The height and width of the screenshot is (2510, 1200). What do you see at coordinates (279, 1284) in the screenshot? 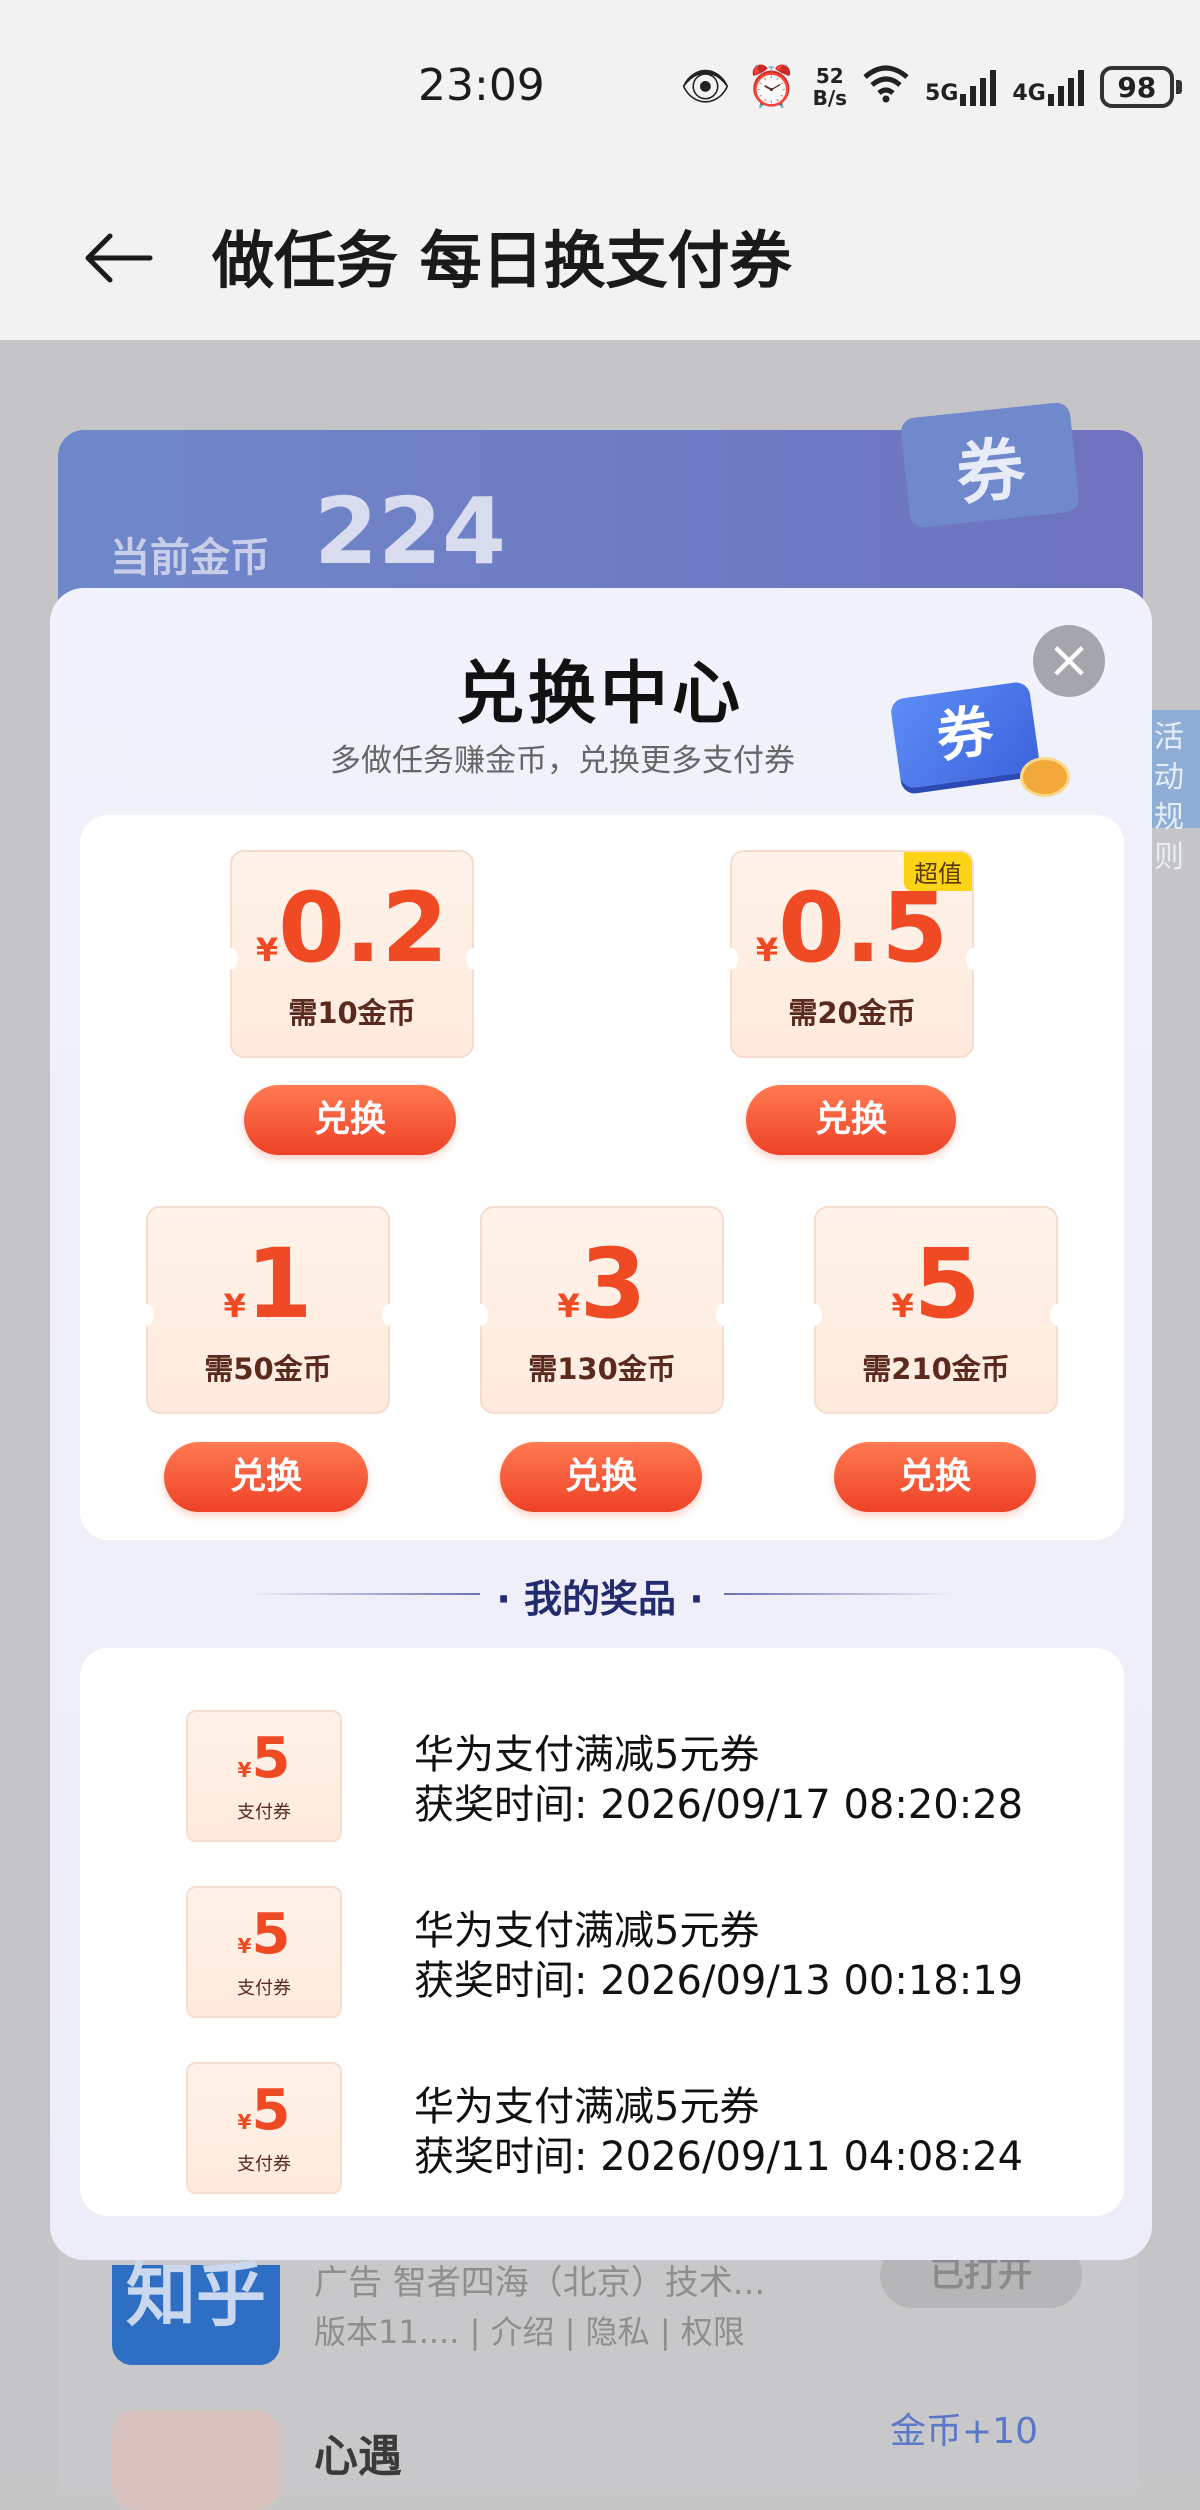
I see `voucher-value: 1` at bounding box center [279, 1284].